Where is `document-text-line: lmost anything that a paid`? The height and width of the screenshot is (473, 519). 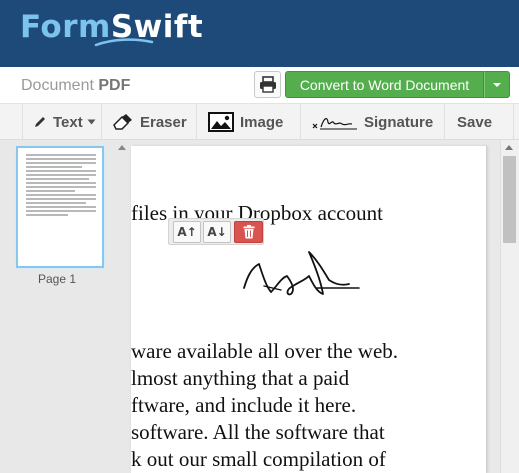 document-text-line: lmost anything that a paid is located at coordinates (240, 378).